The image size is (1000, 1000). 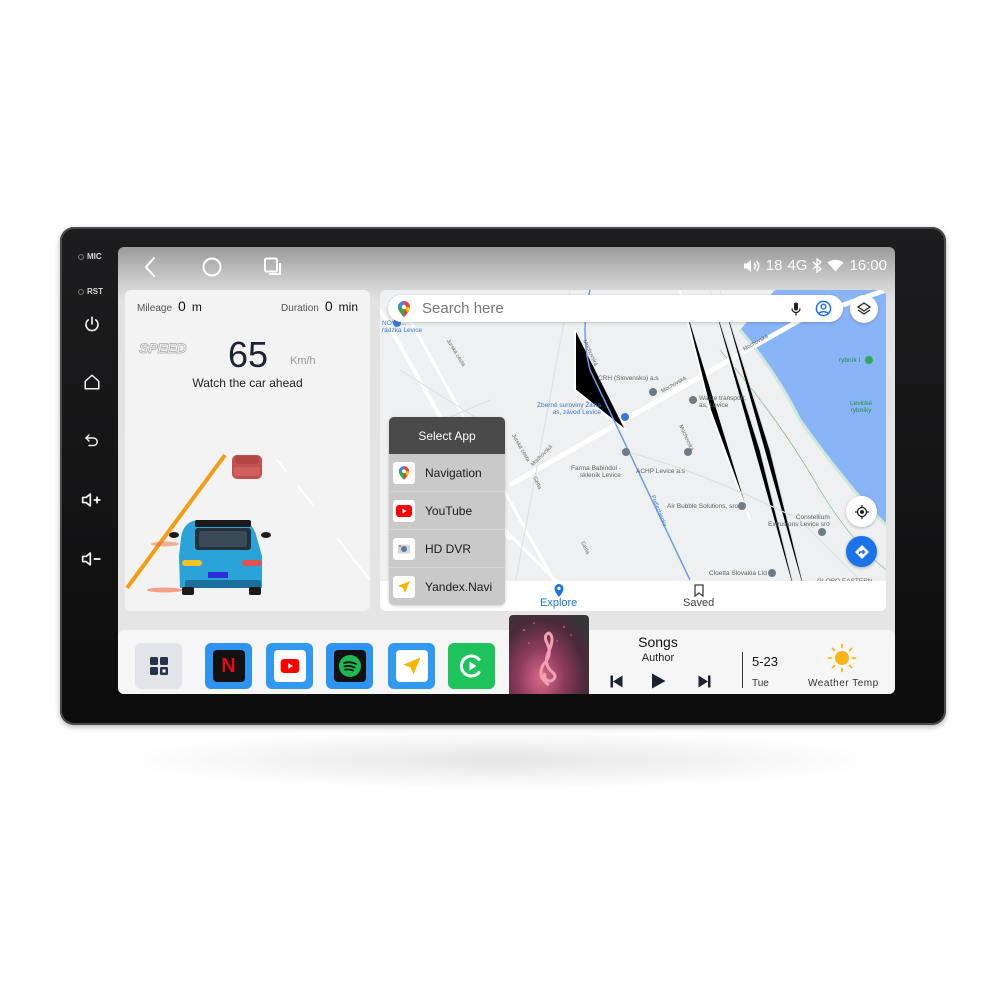 I want to click on volume-up-button, so click(x=92, y=500).